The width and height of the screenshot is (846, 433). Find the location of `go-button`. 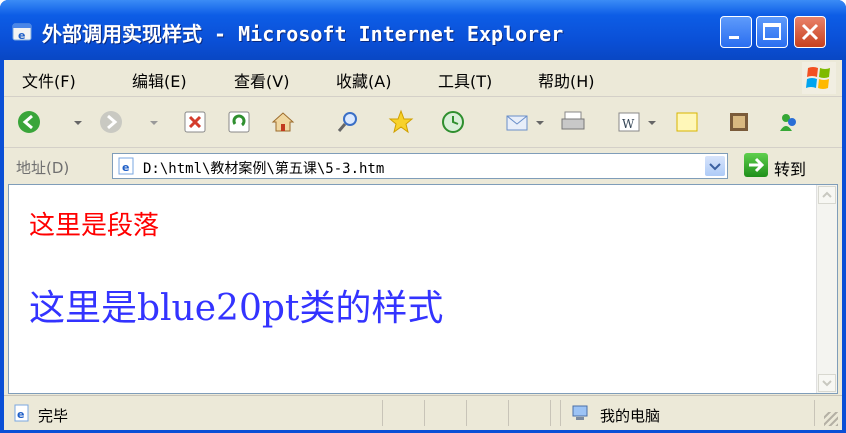

go-button is located at coordinates (756, 165).